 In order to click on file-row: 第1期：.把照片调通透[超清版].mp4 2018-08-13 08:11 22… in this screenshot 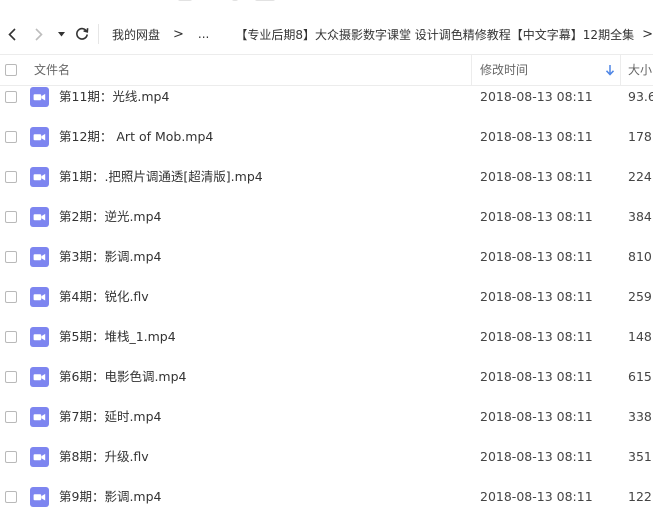, I will do `click(326, 177)`.